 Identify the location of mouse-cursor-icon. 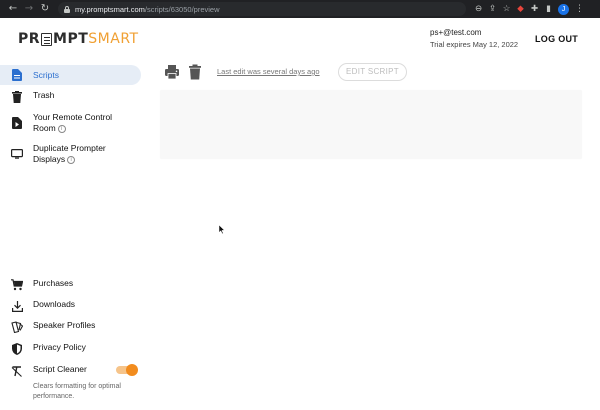
(222, 228).